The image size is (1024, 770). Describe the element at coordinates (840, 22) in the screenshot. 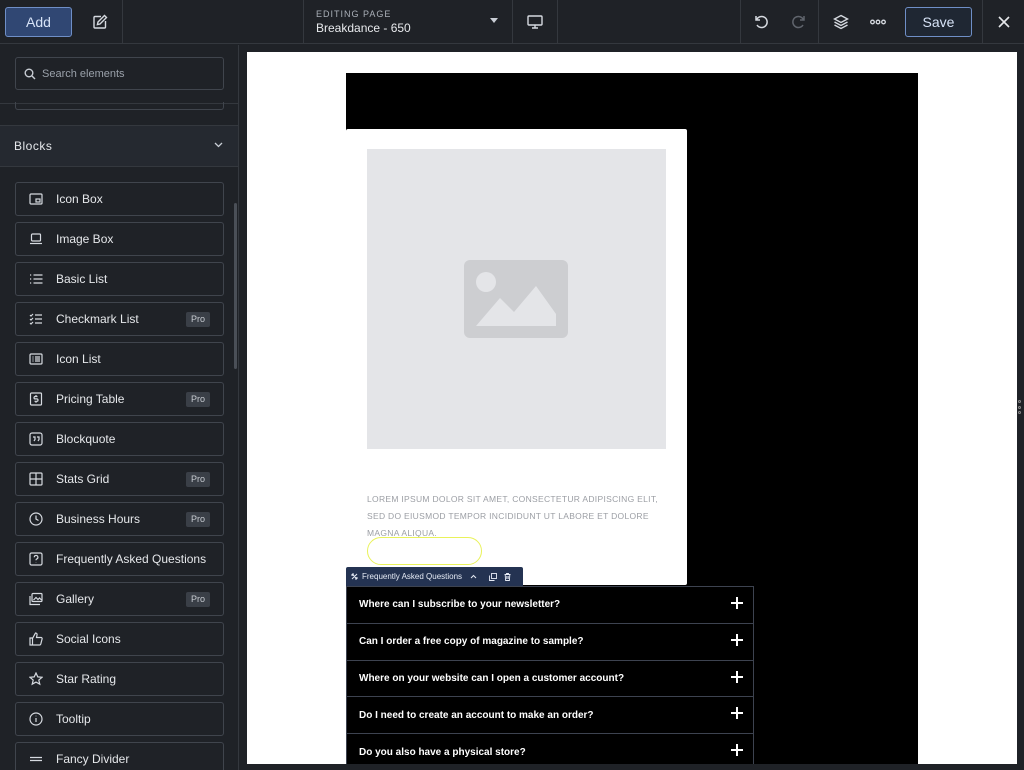

I see `layers-icon` at that location.